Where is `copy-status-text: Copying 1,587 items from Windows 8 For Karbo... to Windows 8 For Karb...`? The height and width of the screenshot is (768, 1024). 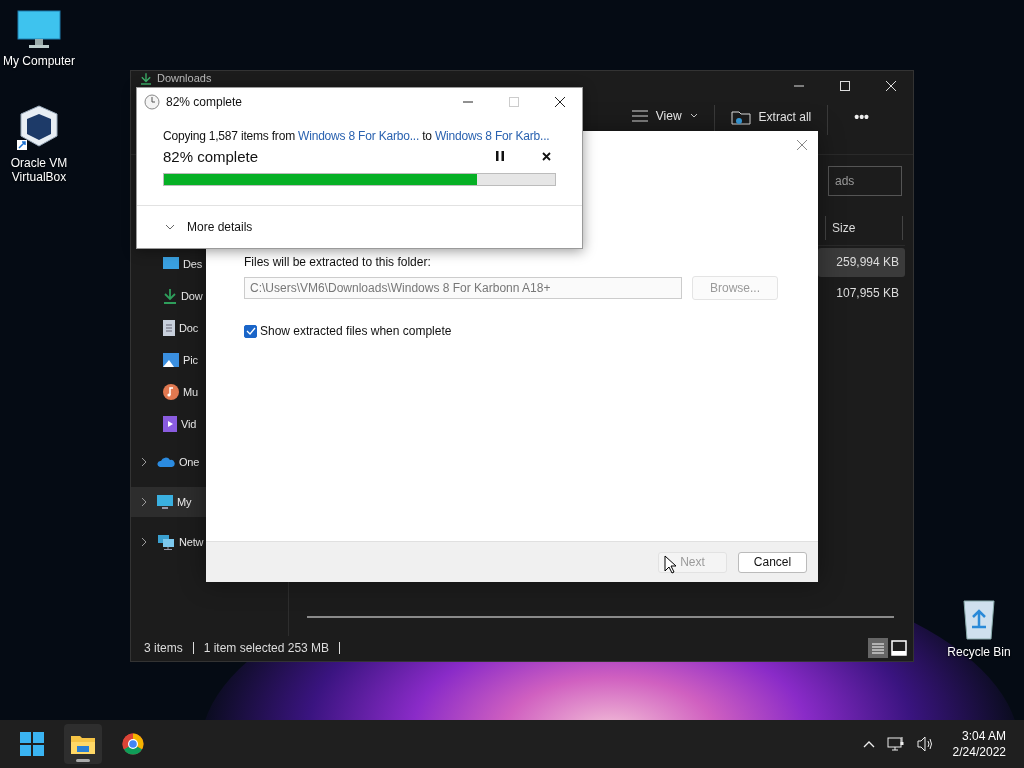
copy-status-text: Copying 1,587 items from Windows 8 For Karbo... to Windows 8 For Karb... is located at coordinates (357, 136).